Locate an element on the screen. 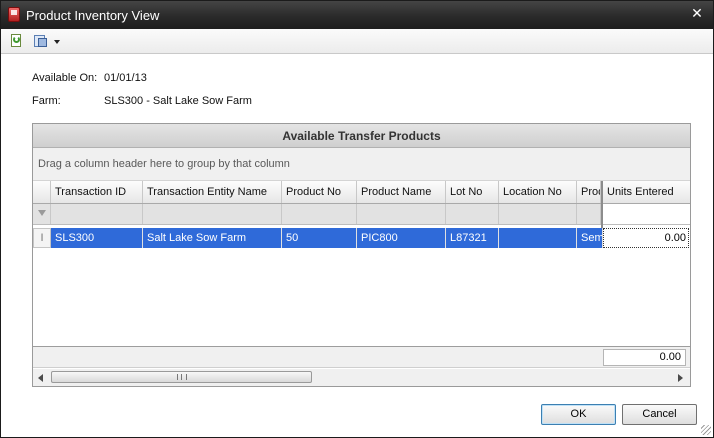 This screenshot has height=438, width=714. filter-indicator is located at coordinates (42, 214).